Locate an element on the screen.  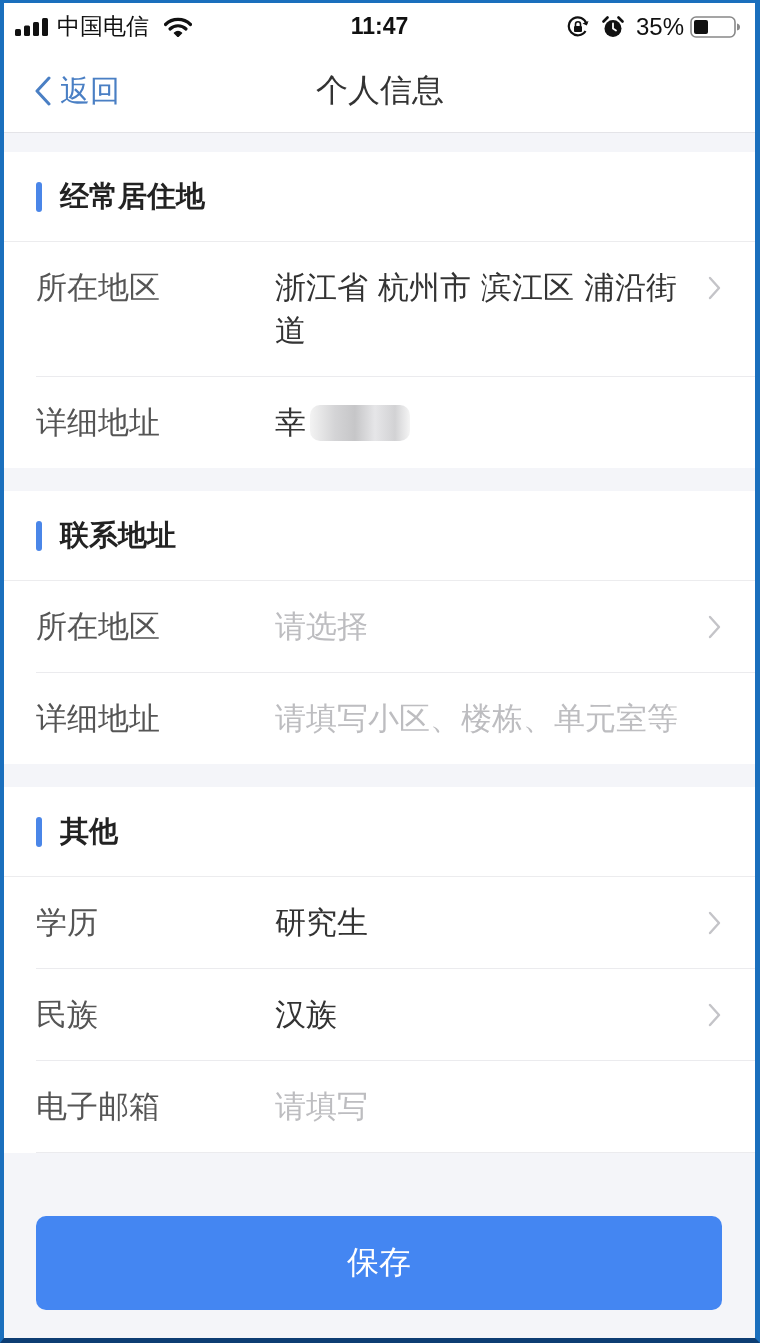
carrier-name: 中国电信 is located at coordinates (103, 26).